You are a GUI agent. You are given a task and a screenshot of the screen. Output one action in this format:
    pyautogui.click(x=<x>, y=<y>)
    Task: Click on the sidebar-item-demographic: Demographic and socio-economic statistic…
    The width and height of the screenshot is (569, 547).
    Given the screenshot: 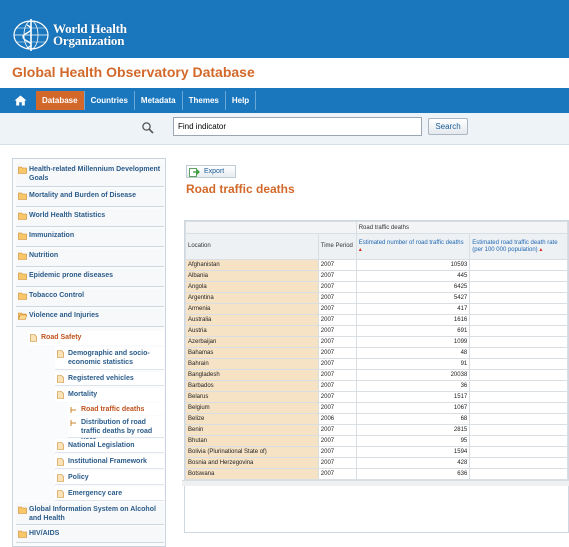 What is the action you would take?
    pyautogui.click(x=109, y=358)
    